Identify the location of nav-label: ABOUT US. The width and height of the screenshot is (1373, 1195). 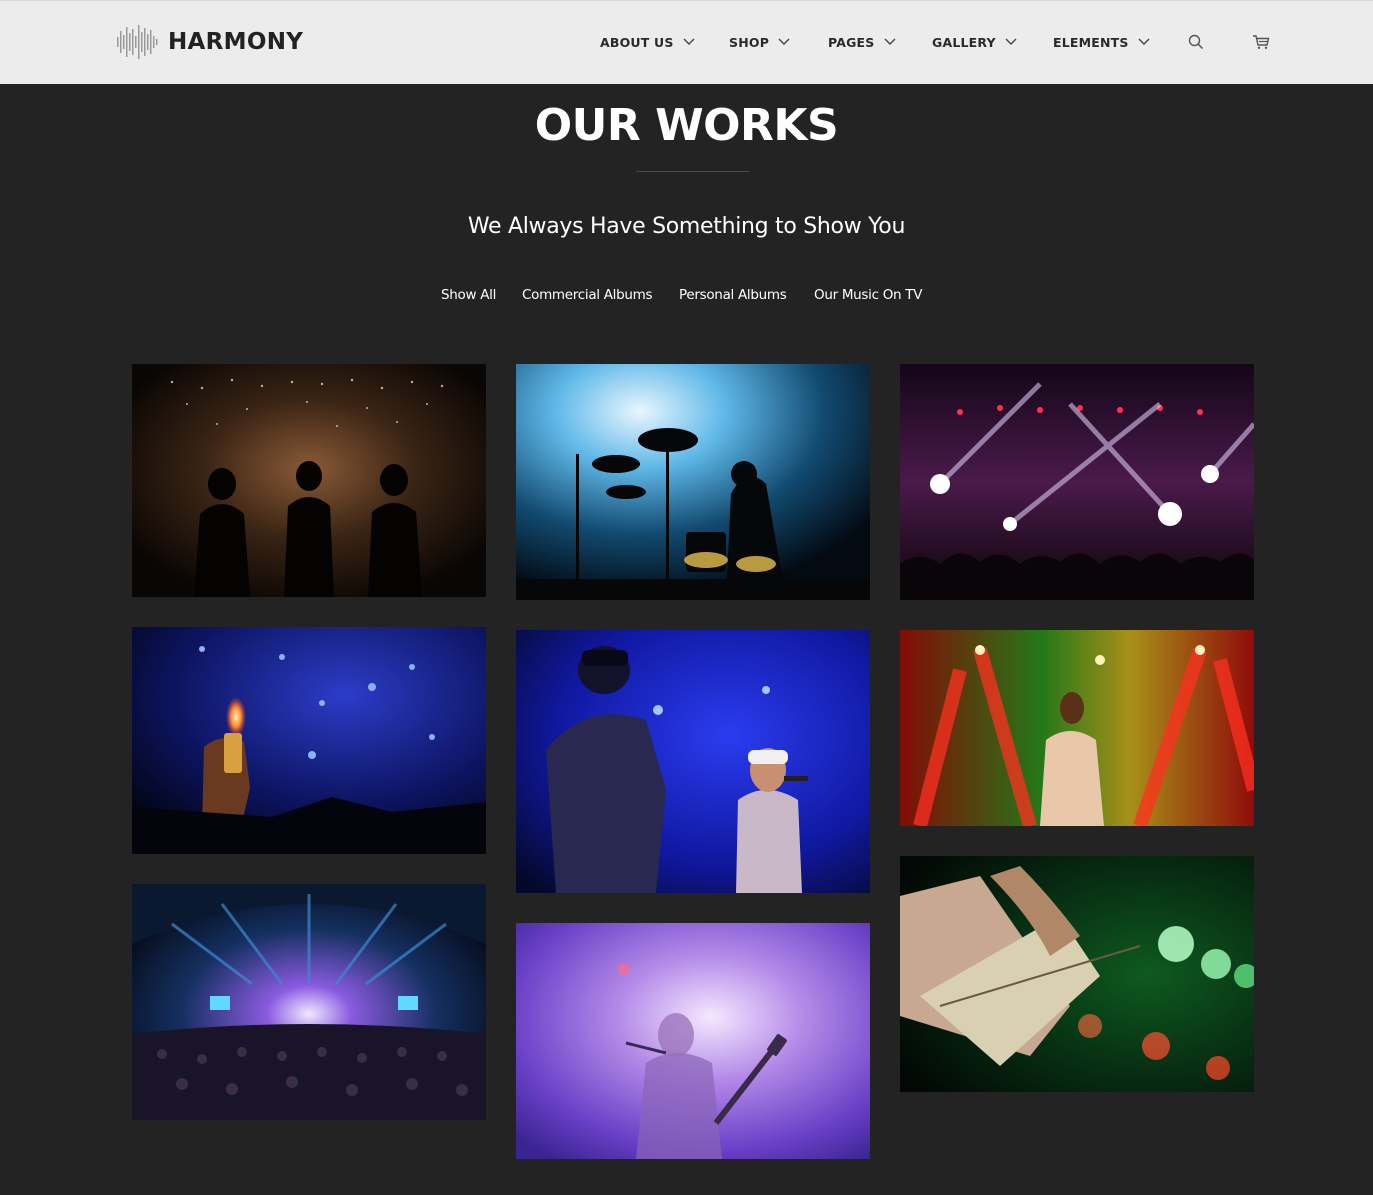
(637, 42).